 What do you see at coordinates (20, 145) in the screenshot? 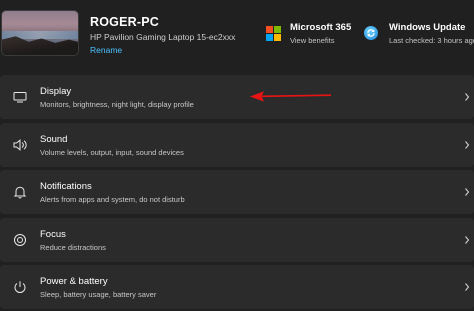
I see `speaker-icon` at bounding box center [20, 145].